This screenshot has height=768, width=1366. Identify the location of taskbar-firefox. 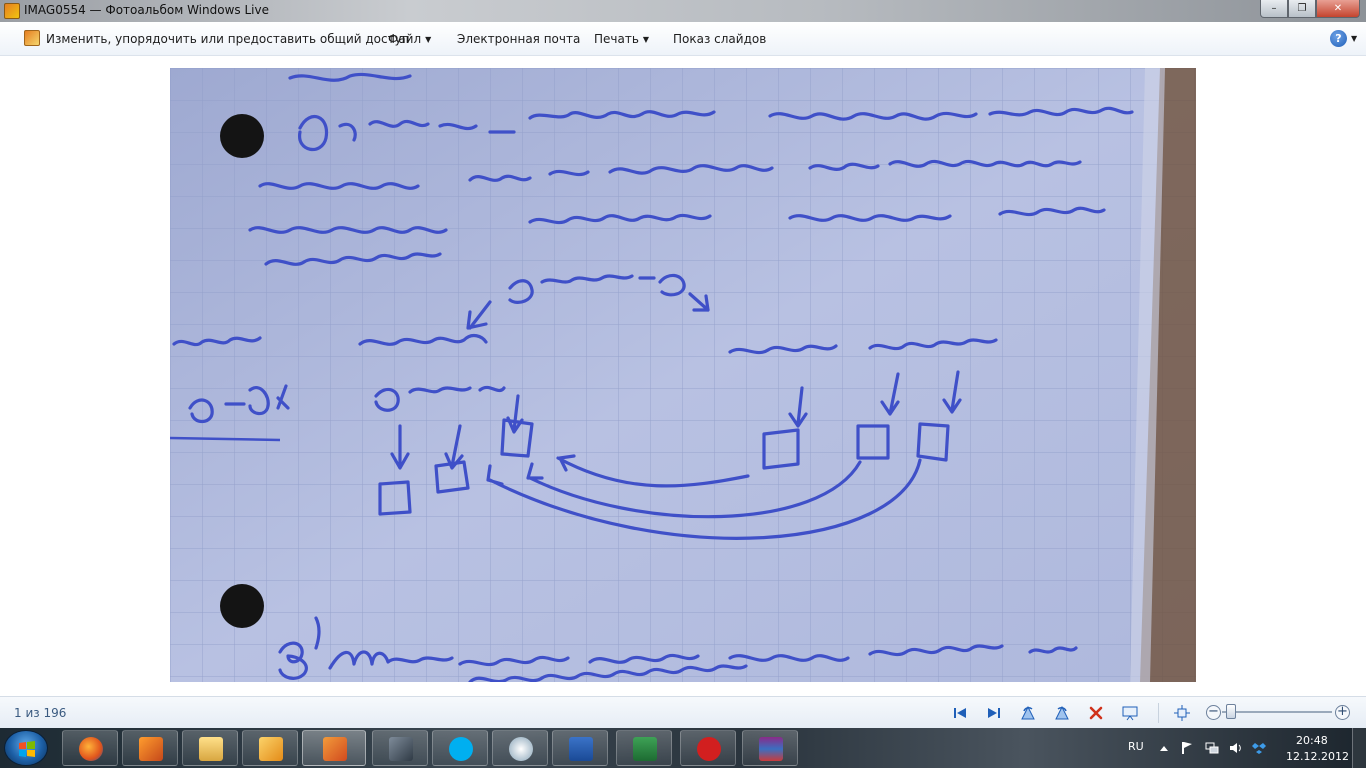
(90, 748).